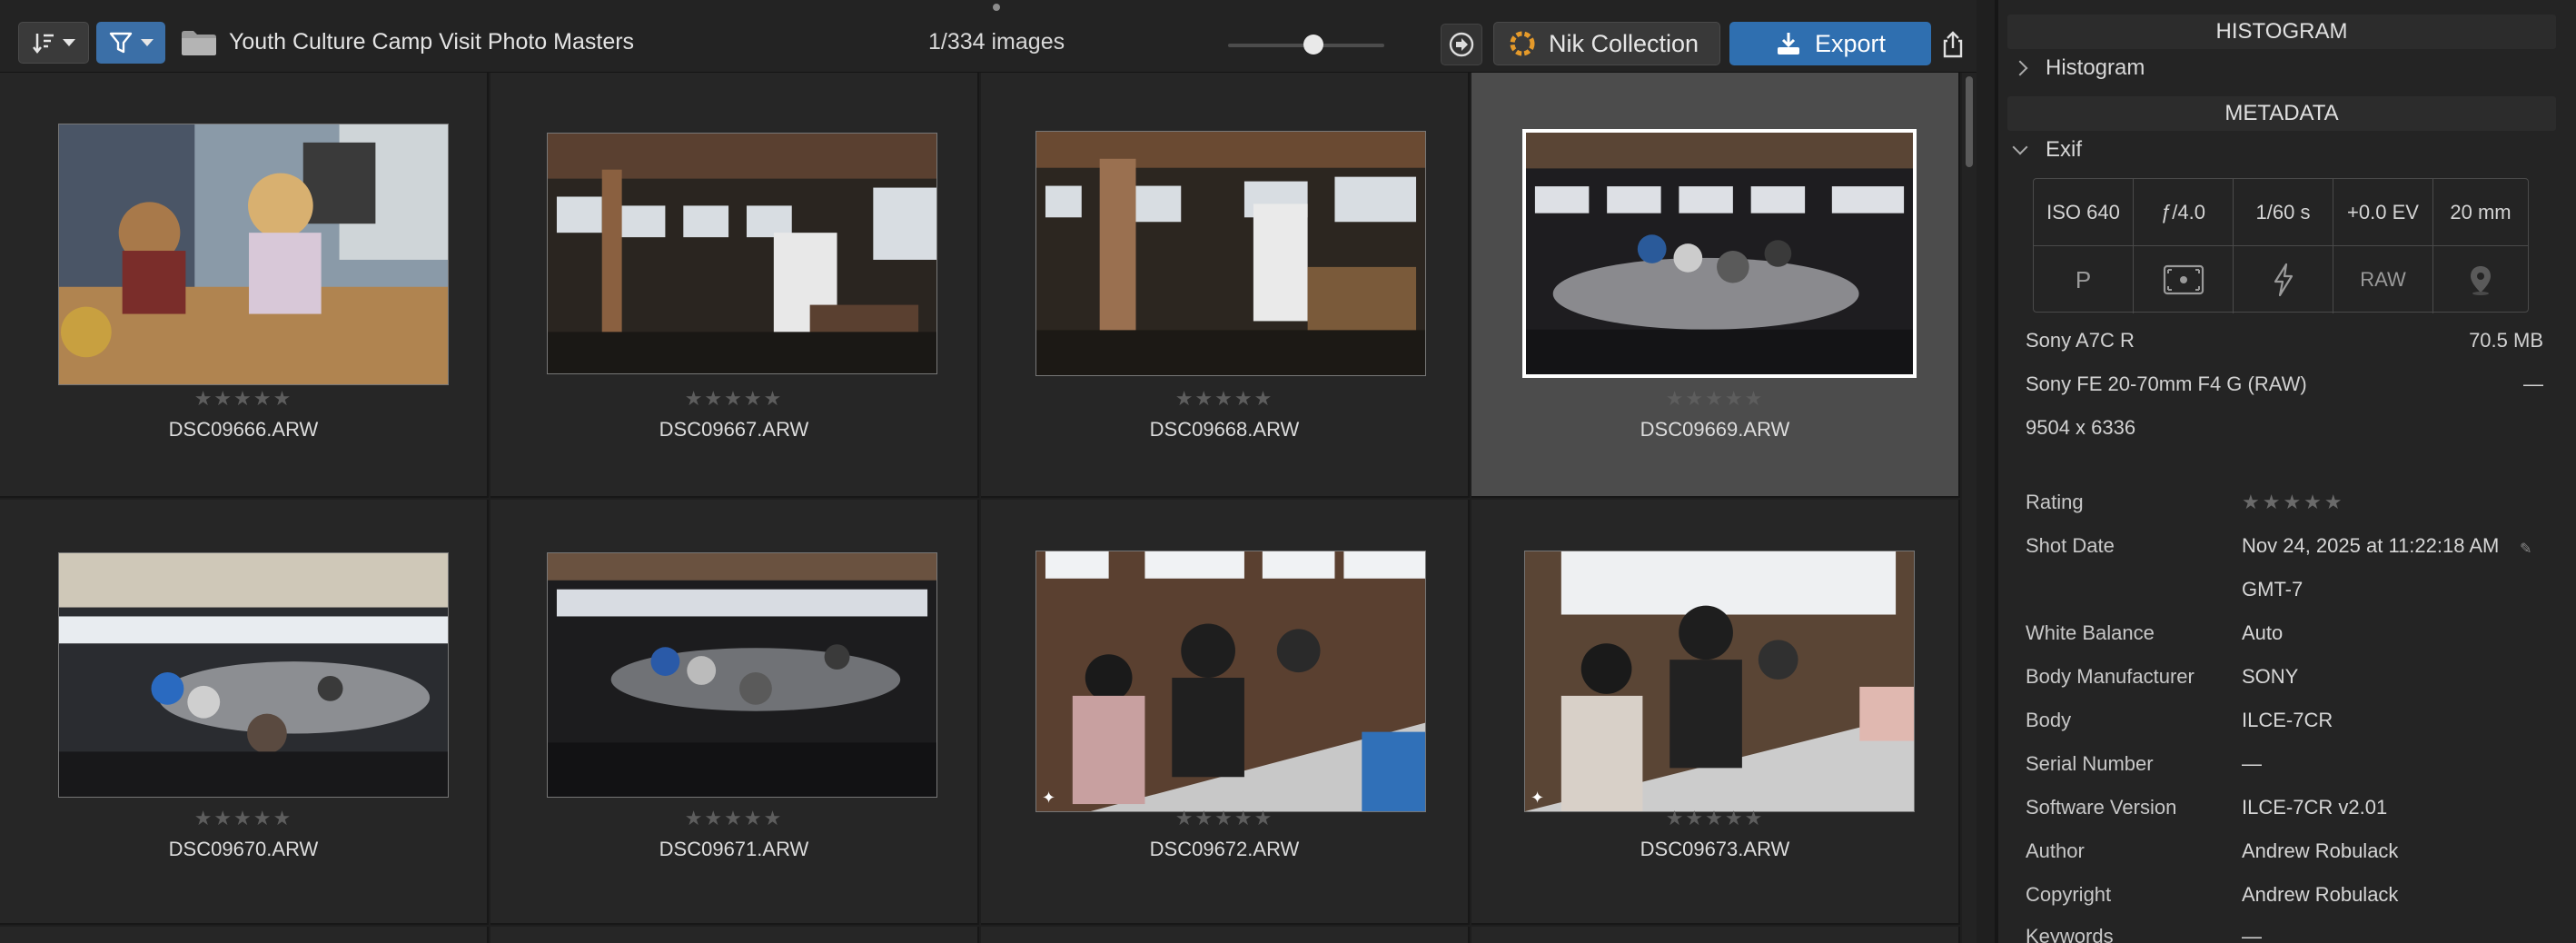 This screenshot has height=943, width=2576. Describe the element at coordinates (2383, 213) in the screenshot. I see `exif-exposure-bias: +0.0 EV` at that location.